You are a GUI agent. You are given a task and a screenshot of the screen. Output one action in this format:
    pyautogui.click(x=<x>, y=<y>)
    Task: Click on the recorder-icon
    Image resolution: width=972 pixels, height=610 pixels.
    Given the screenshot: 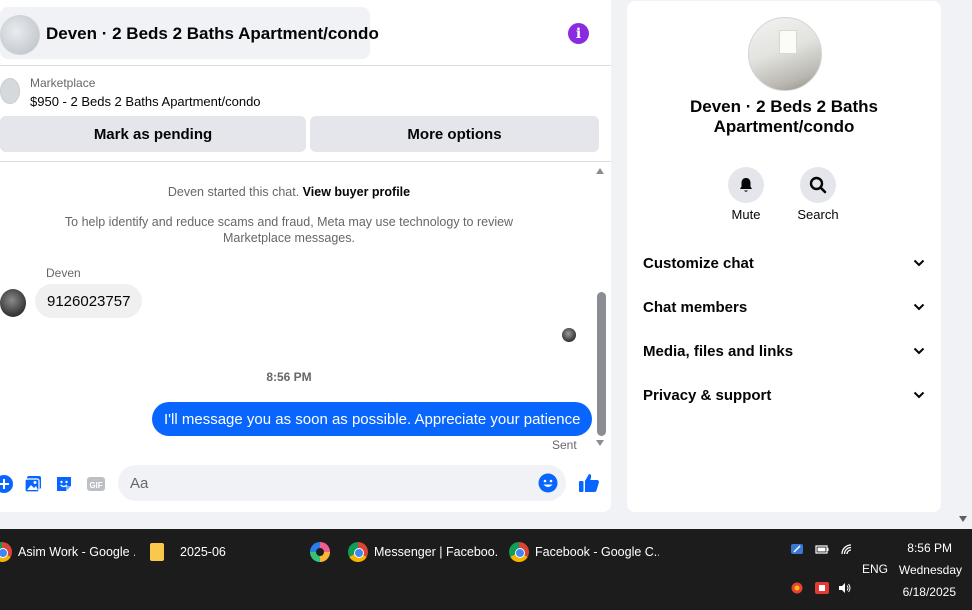 What is the action you would take?
    pyautogui.click(x=822, y=588)
    